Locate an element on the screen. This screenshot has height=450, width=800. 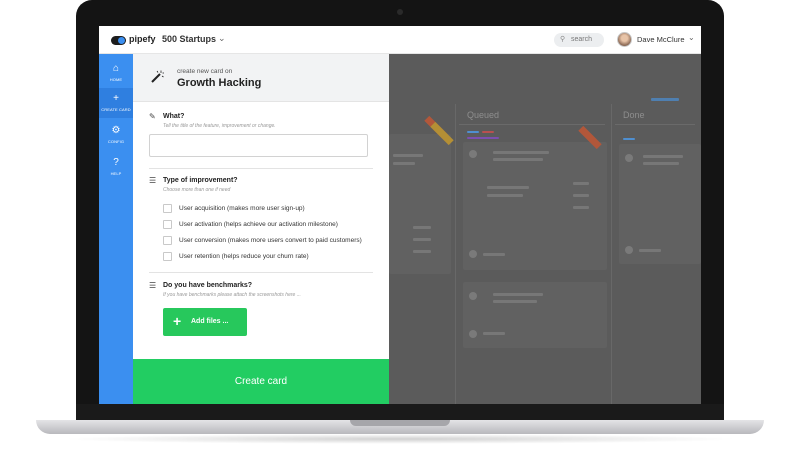
chevron-down-icon: ⌄ is located at coordinates (222, 38).